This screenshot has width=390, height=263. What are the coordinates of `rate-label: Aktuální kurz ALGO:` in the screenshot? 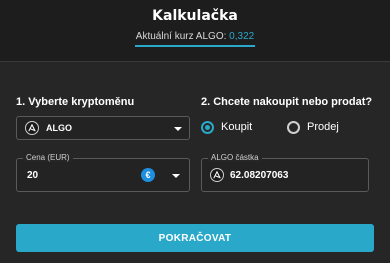 It's located at (181, 36).